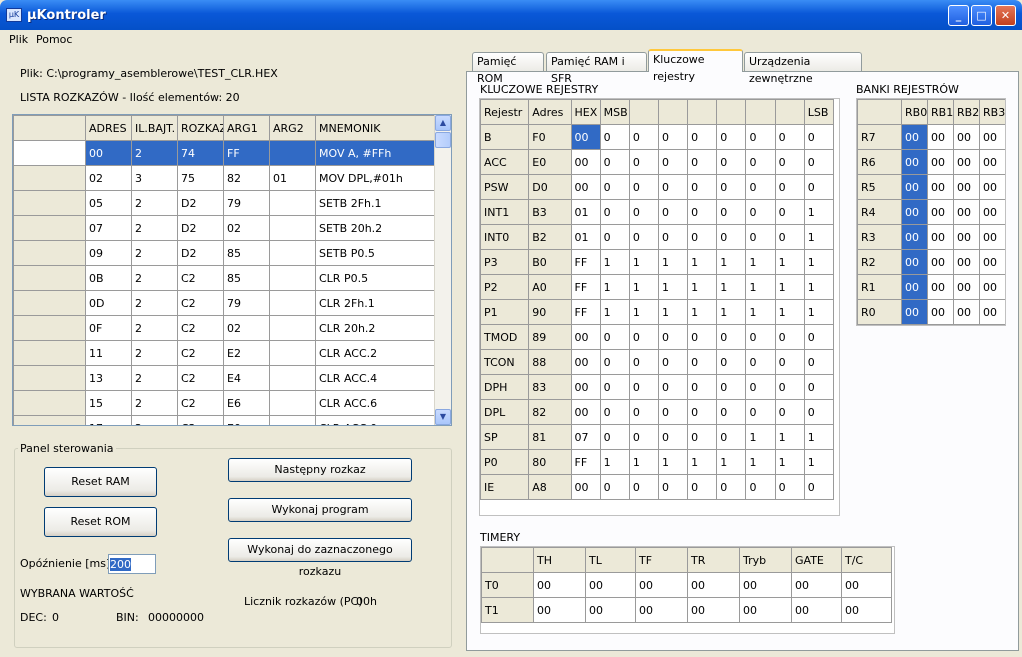  Describe the element at coordinates (879, 237) in the screenshot. I see `bank-register-cell: R3` at that location.